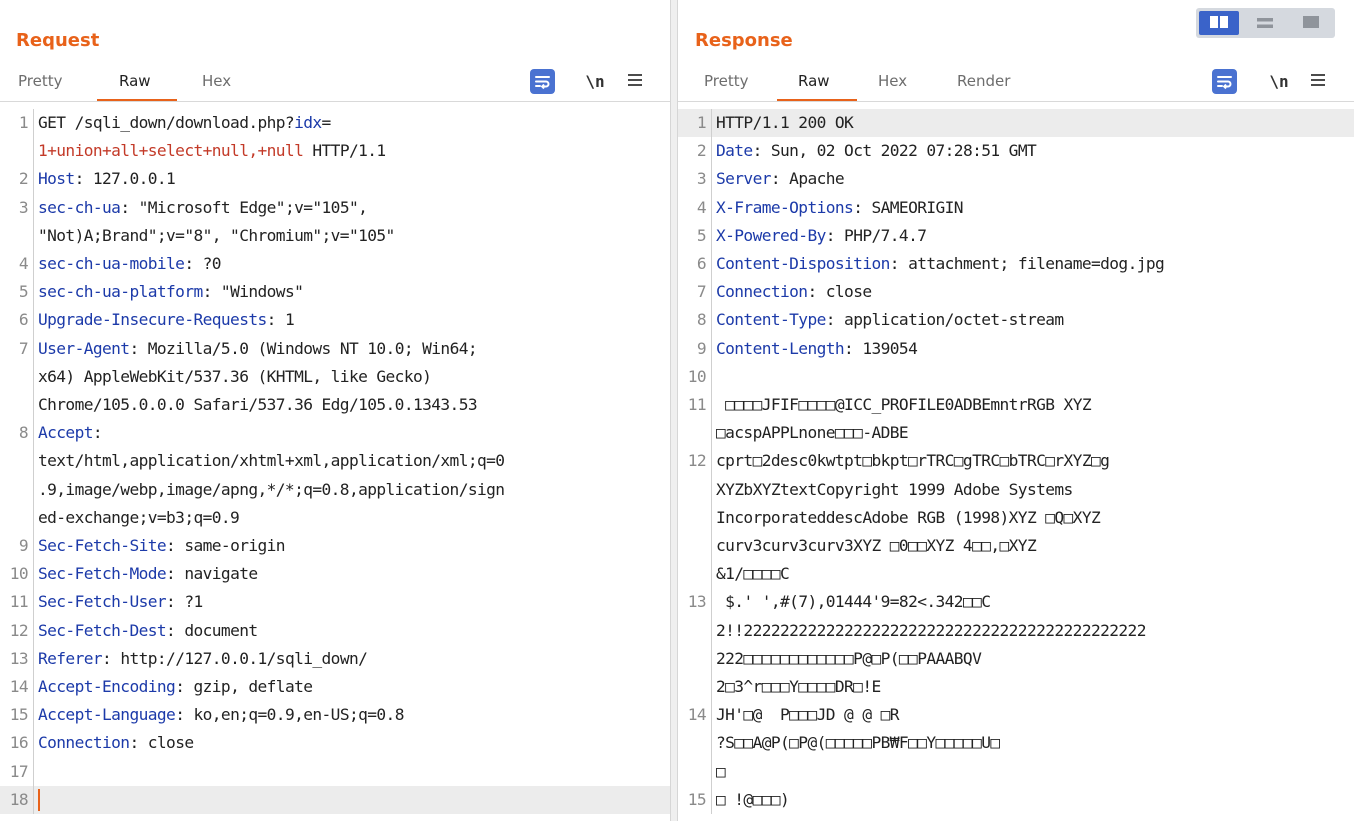 Image resolution: width=1354 pixels, height=821 pixels. What do you see at coordinates (1033, 208) in the screenshot?
I see `line-content: X-Frame-Options: SAMEORIGIN` at bounding box center [1033, 208].